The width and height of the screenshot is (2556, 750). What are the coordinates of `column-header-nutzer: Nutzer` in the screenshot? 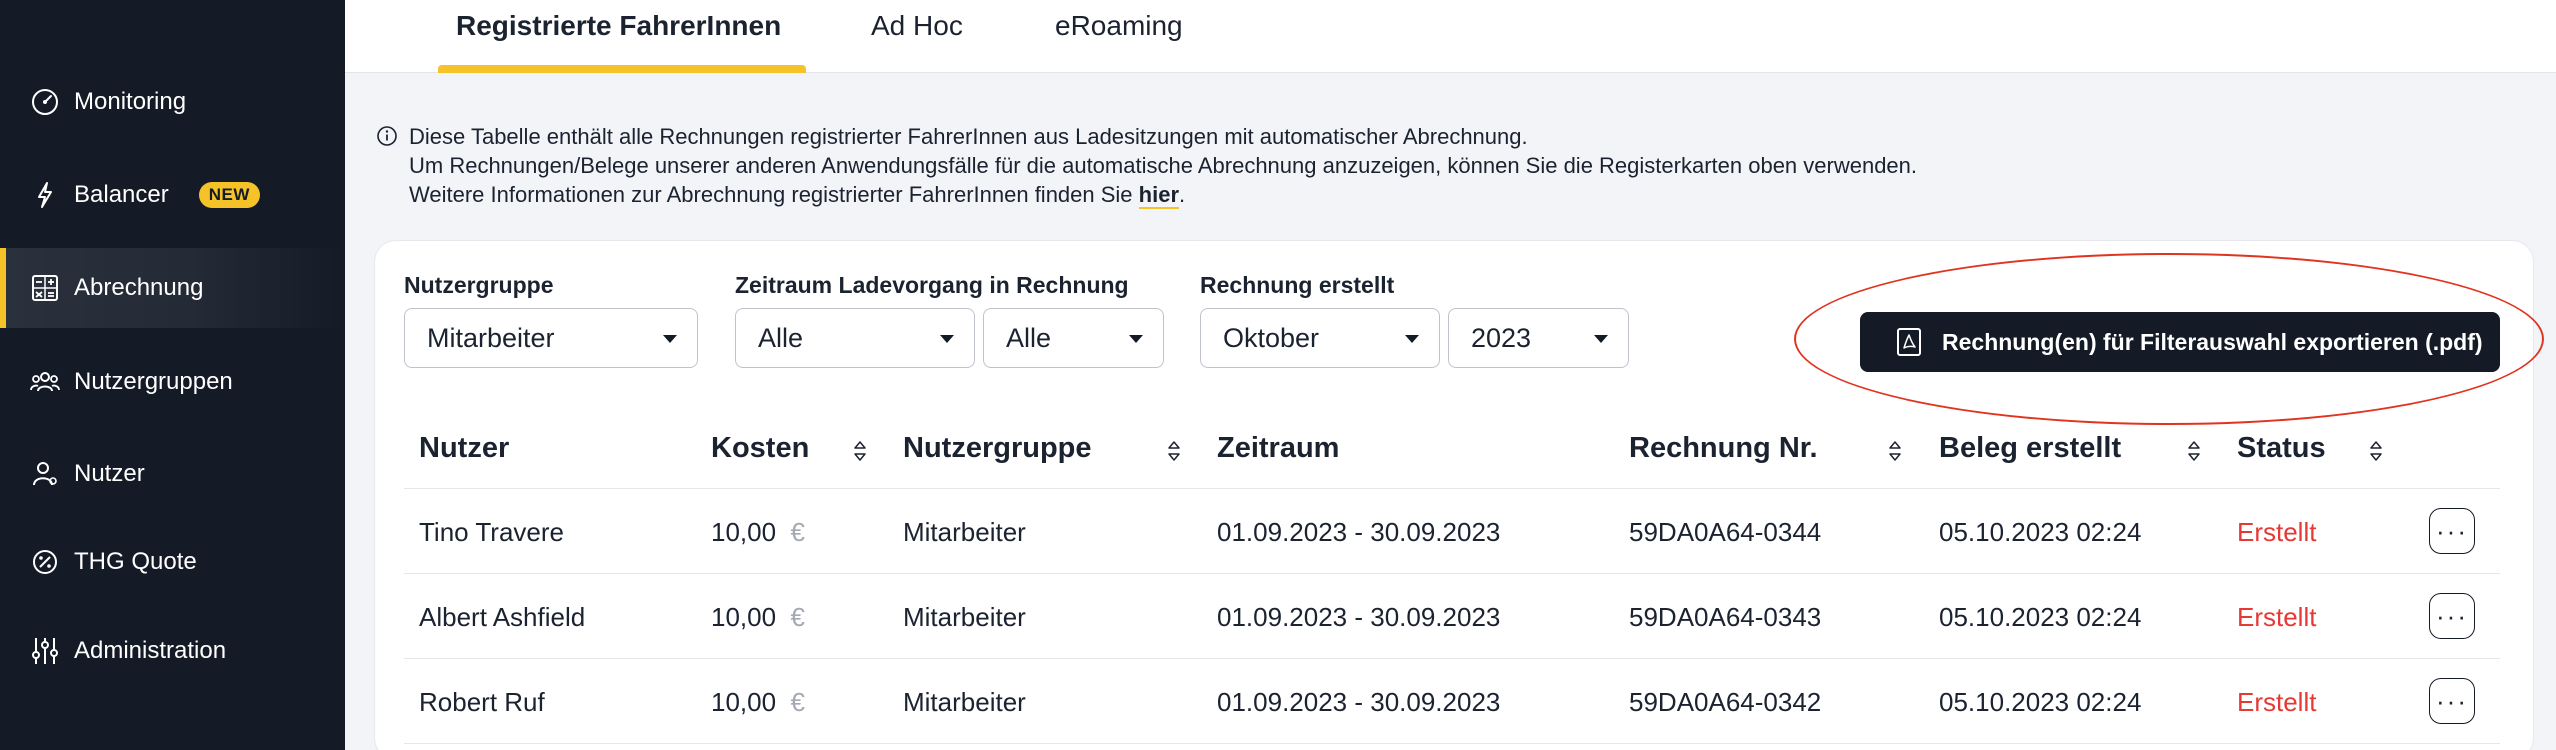 It's located at (464, 448).